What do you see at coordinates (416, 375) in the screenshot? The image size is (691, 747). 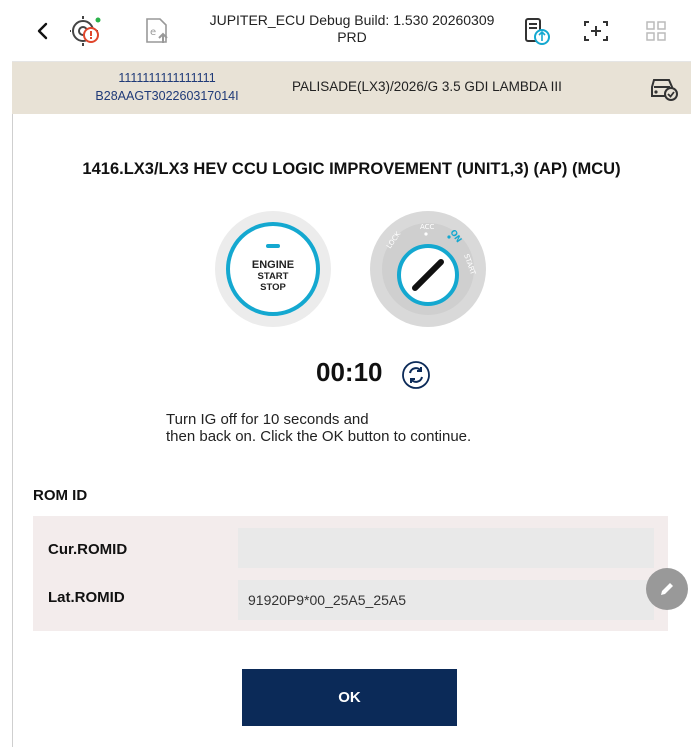 I see `refresh-icon` at bounding box center [416, 375].